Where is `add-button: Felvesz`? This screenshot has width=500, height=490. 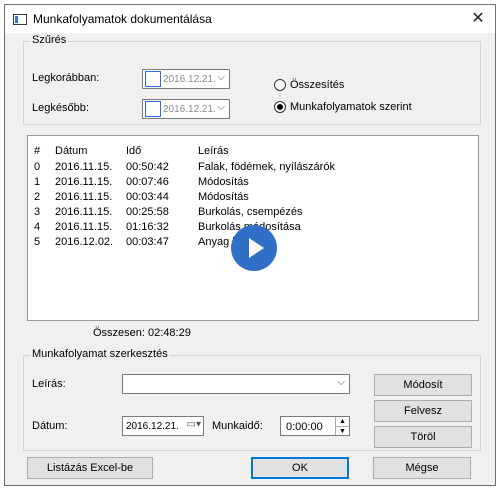 add-button: Felvesz is located at coordinates (423, 411).